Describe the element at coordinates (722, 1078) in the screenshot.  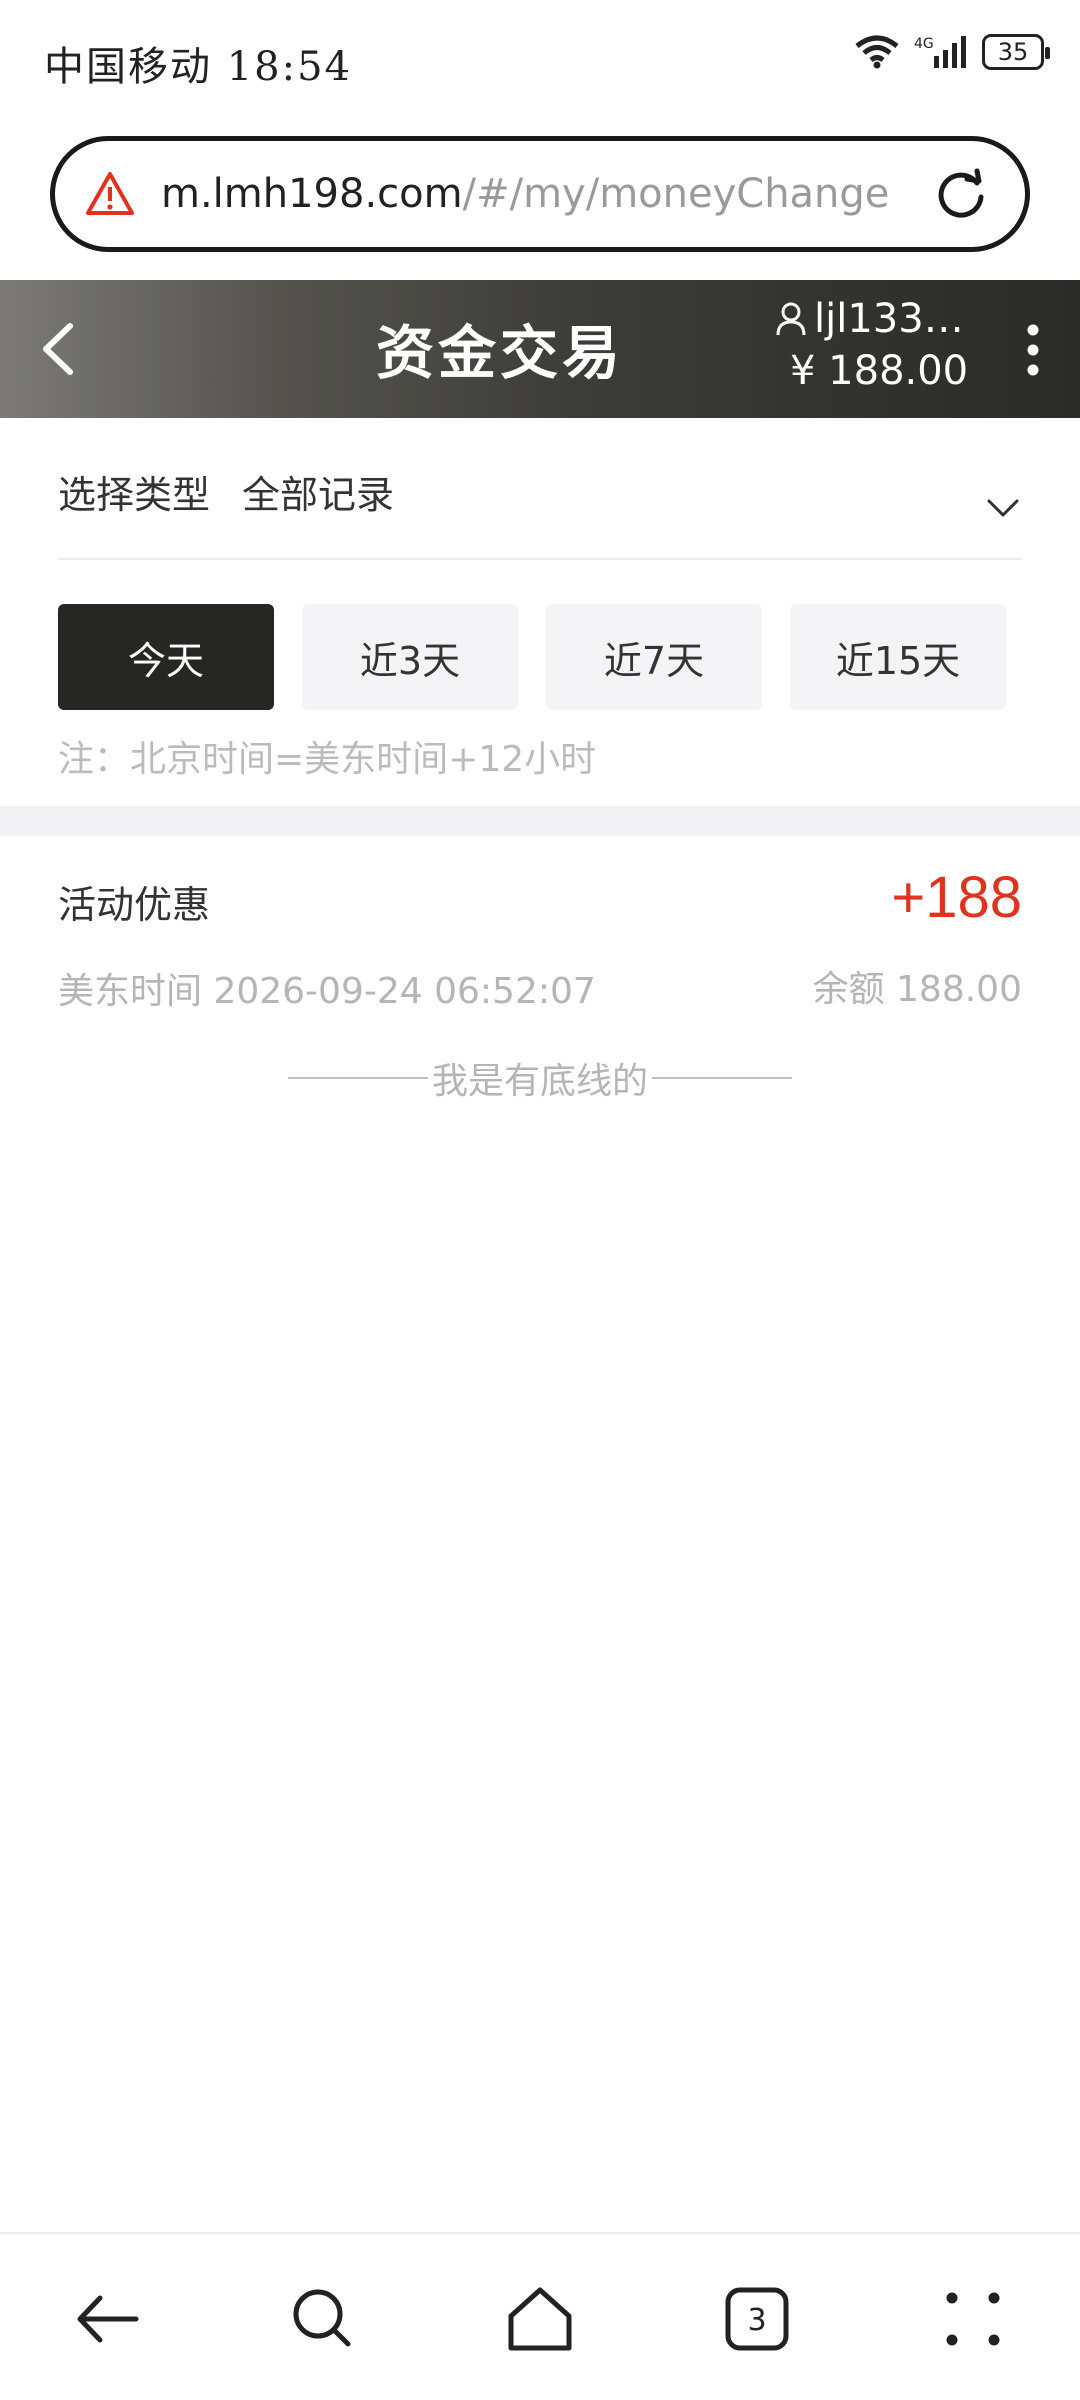
I see `rule-right` at that location.